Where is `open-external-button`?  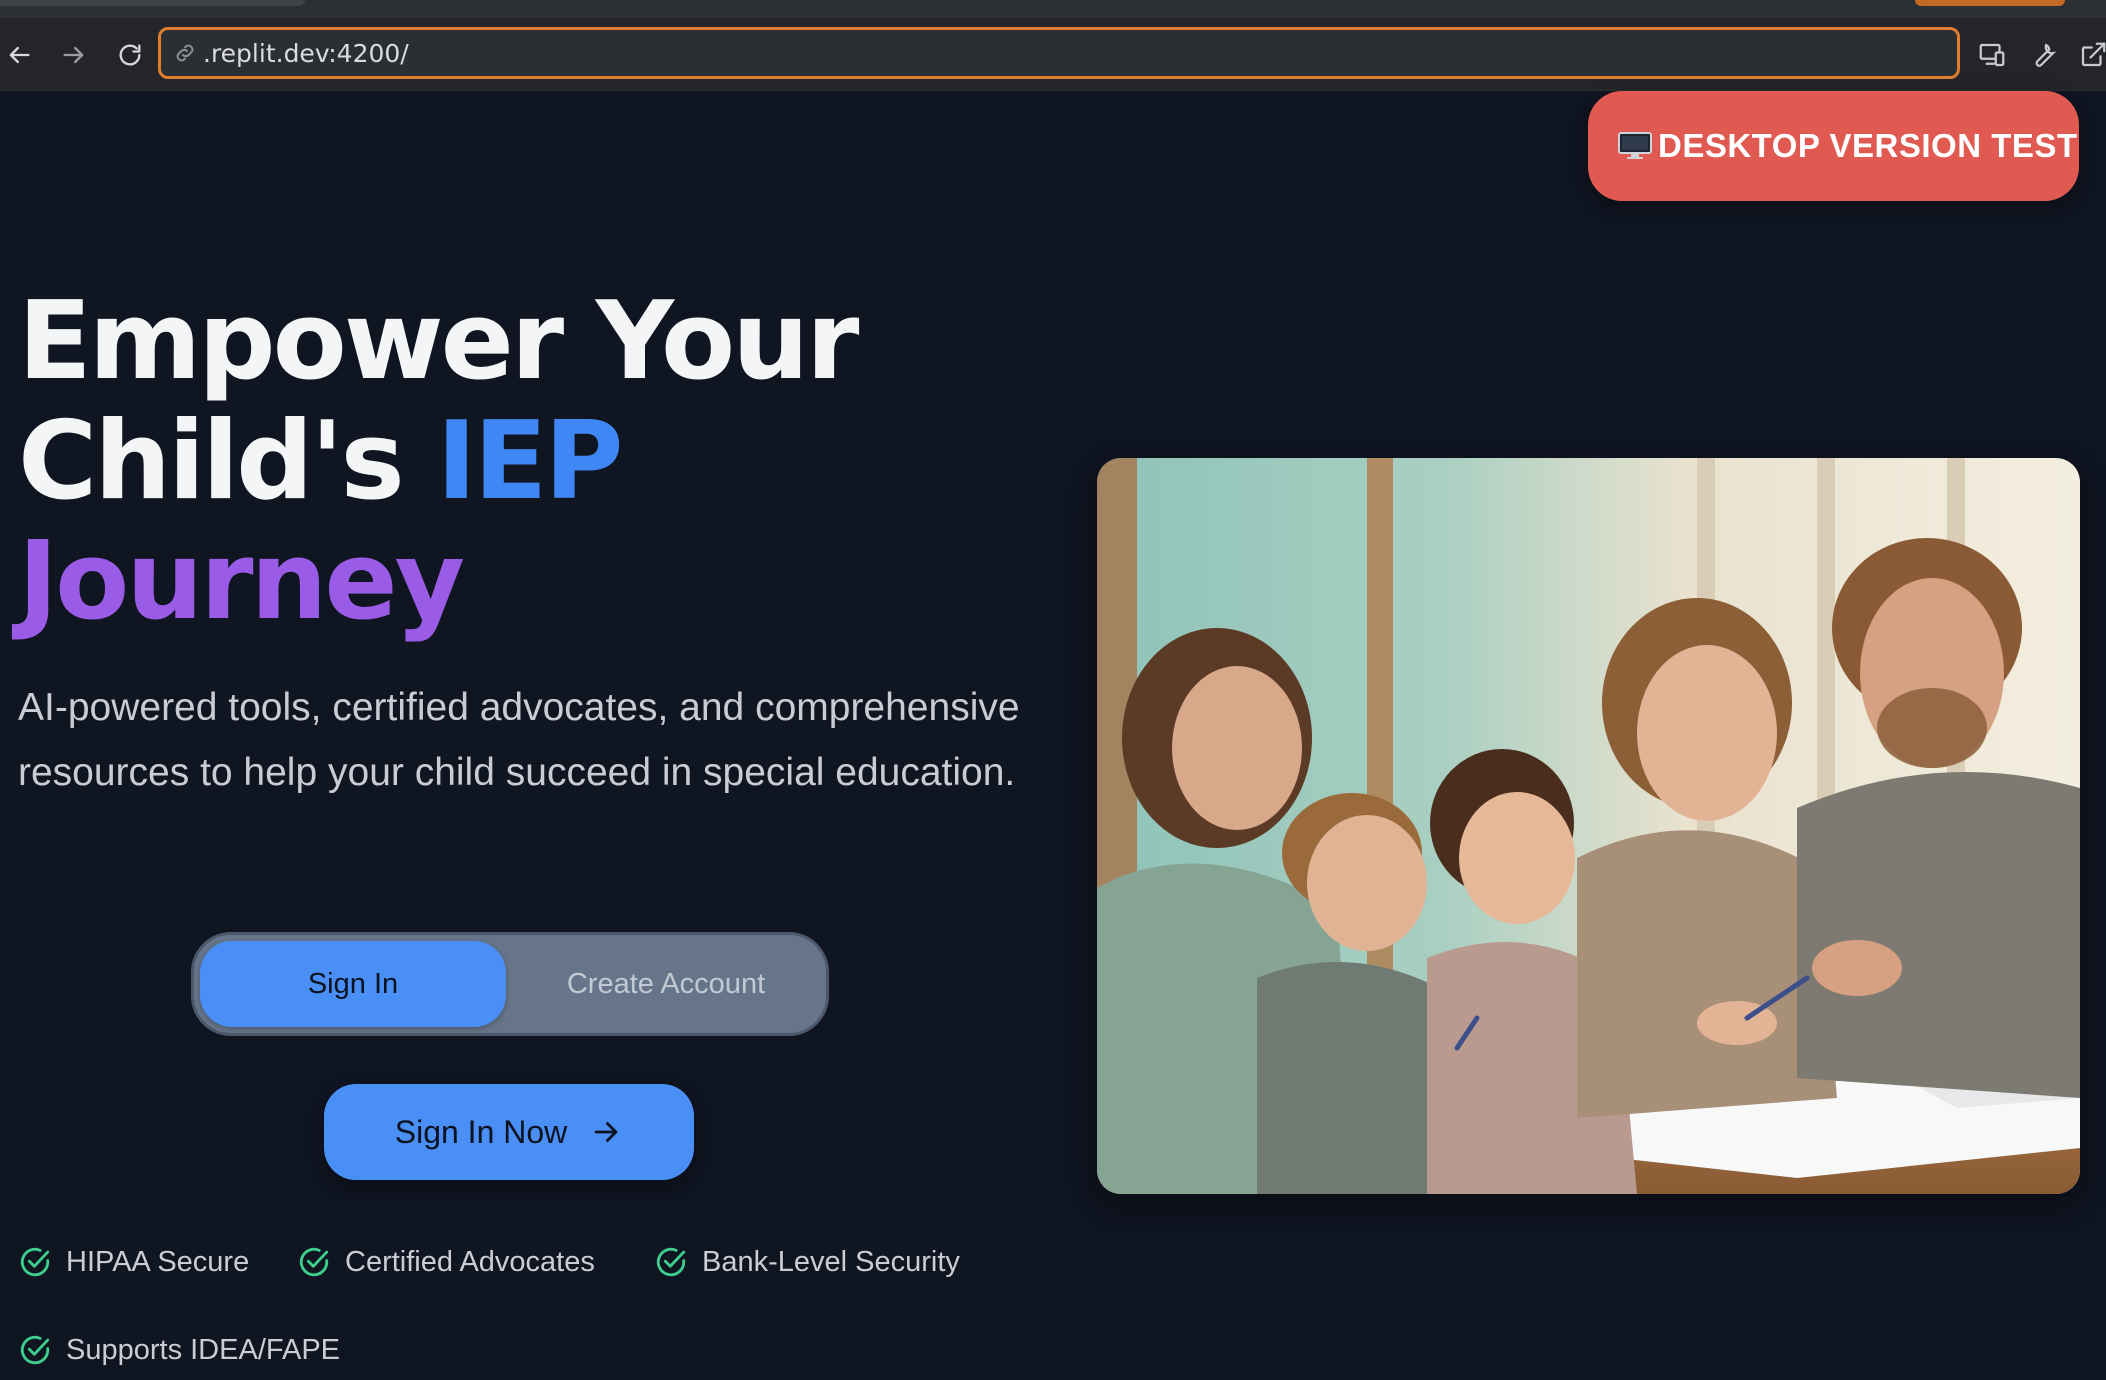 open-external-button is located at coordinates (2090, 55).